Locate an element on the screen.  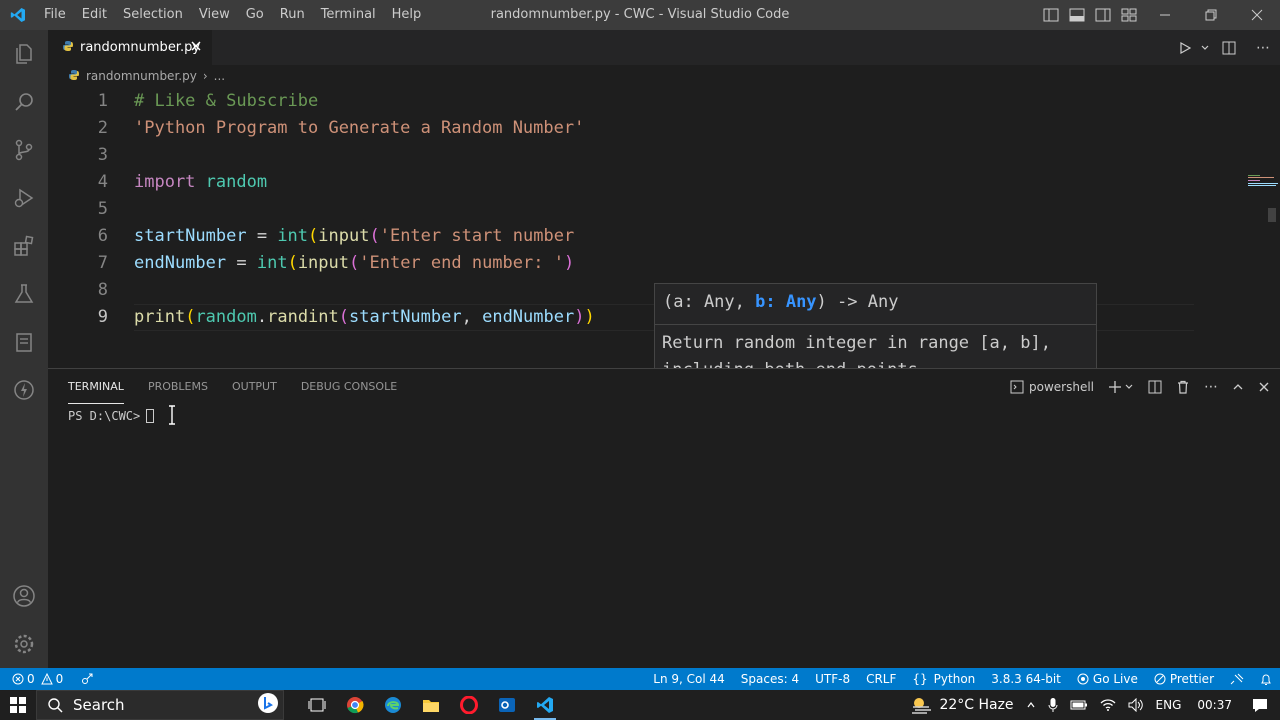
go-live: Go Live is located at coordinates (1107, 679).